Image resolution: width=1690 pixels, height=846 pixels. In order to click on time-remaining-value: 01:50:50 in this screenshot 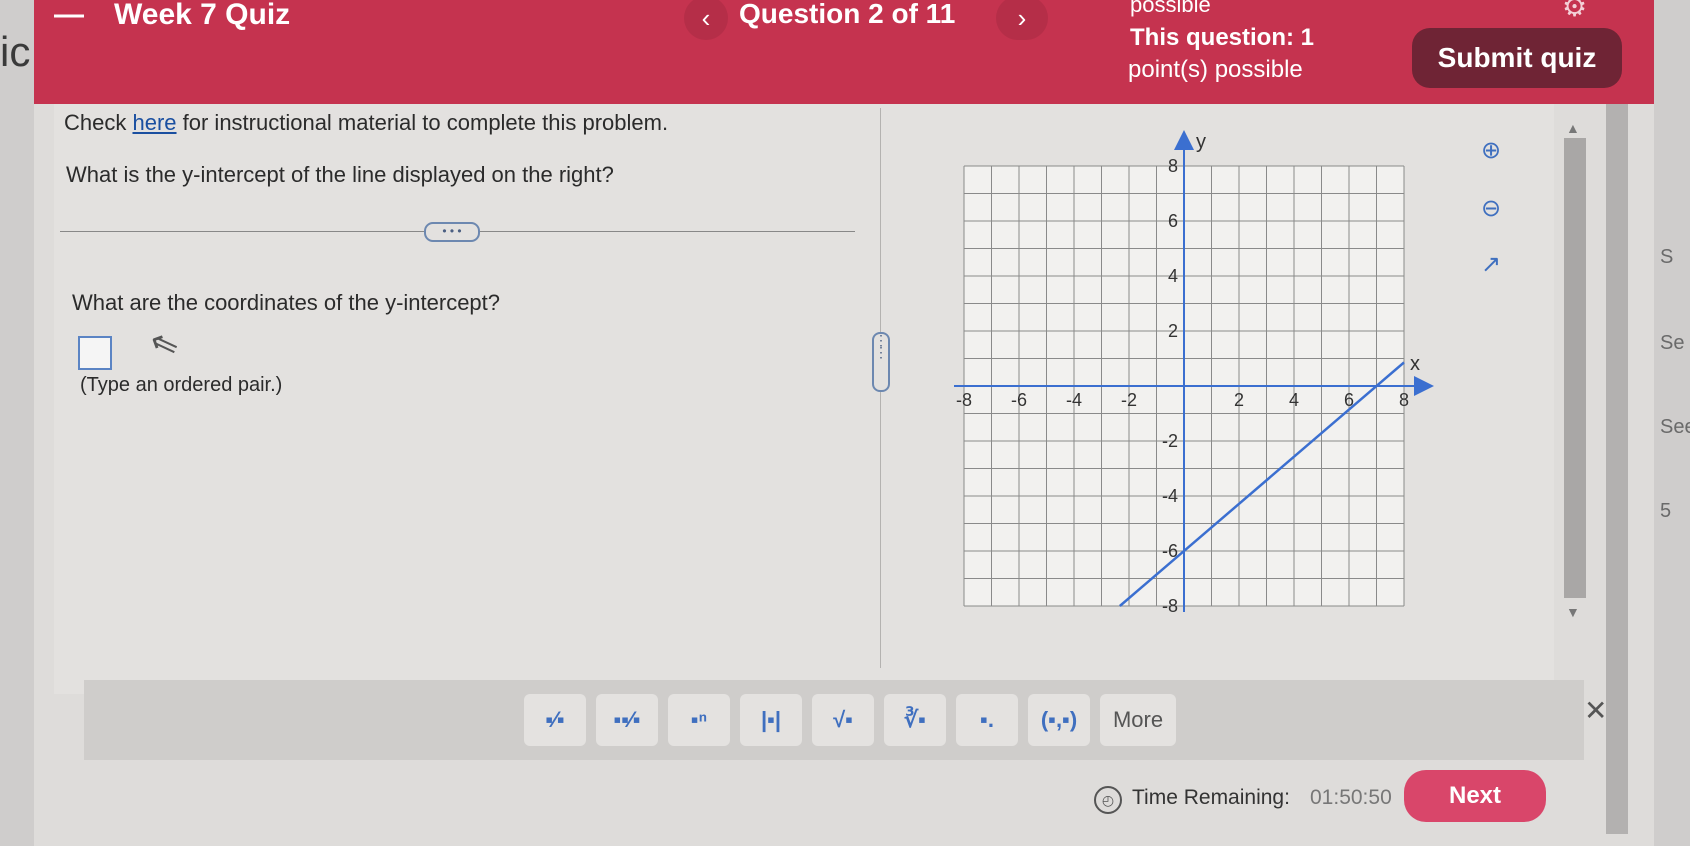, I will do `click(1351, 797)`.